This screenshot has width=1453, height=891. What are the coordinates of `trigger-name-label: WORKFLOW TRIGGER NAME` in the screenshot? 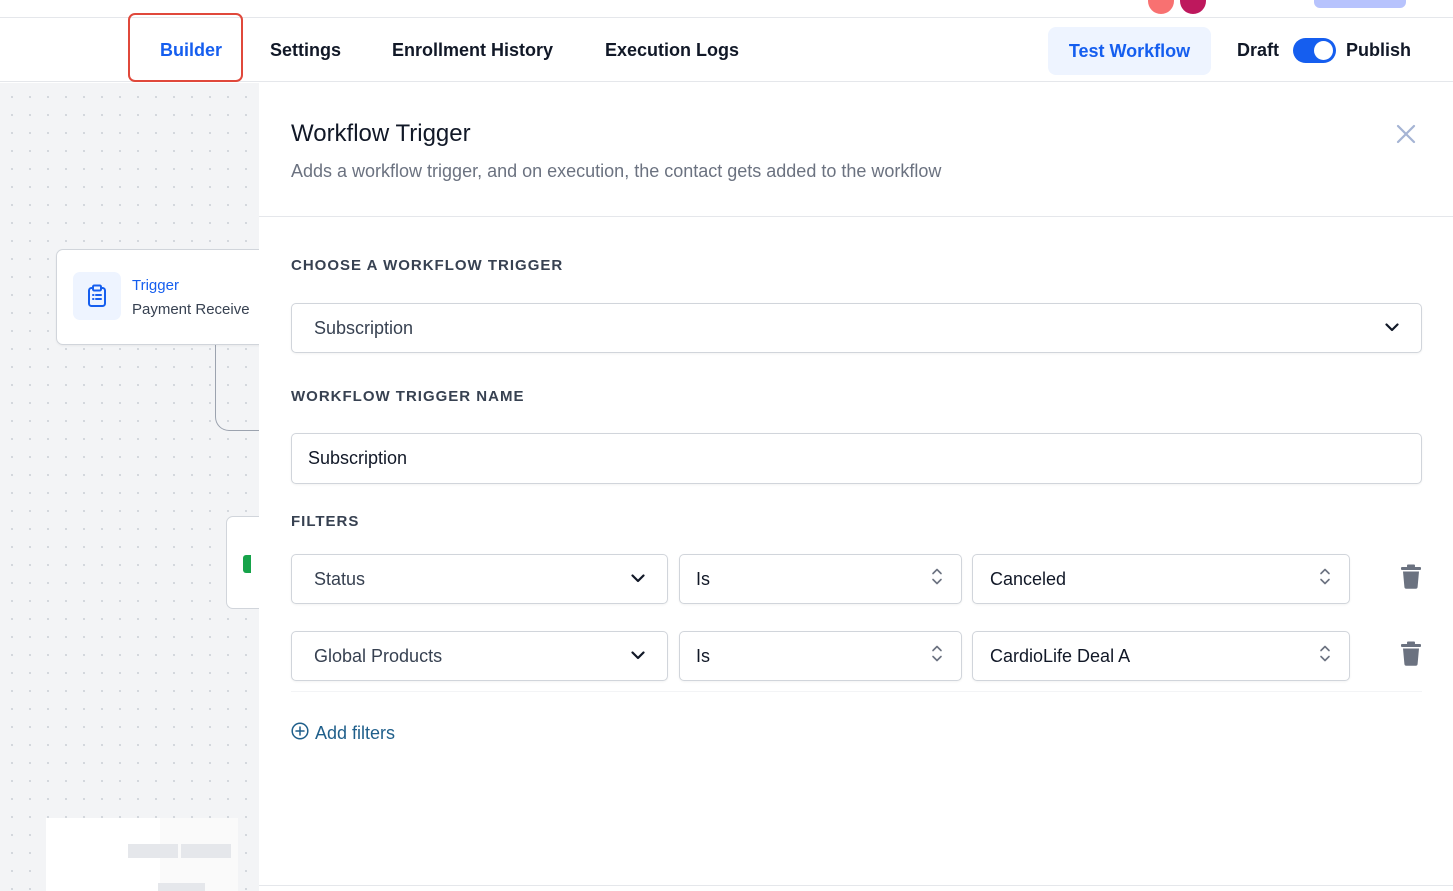 It's located at (408, 396).